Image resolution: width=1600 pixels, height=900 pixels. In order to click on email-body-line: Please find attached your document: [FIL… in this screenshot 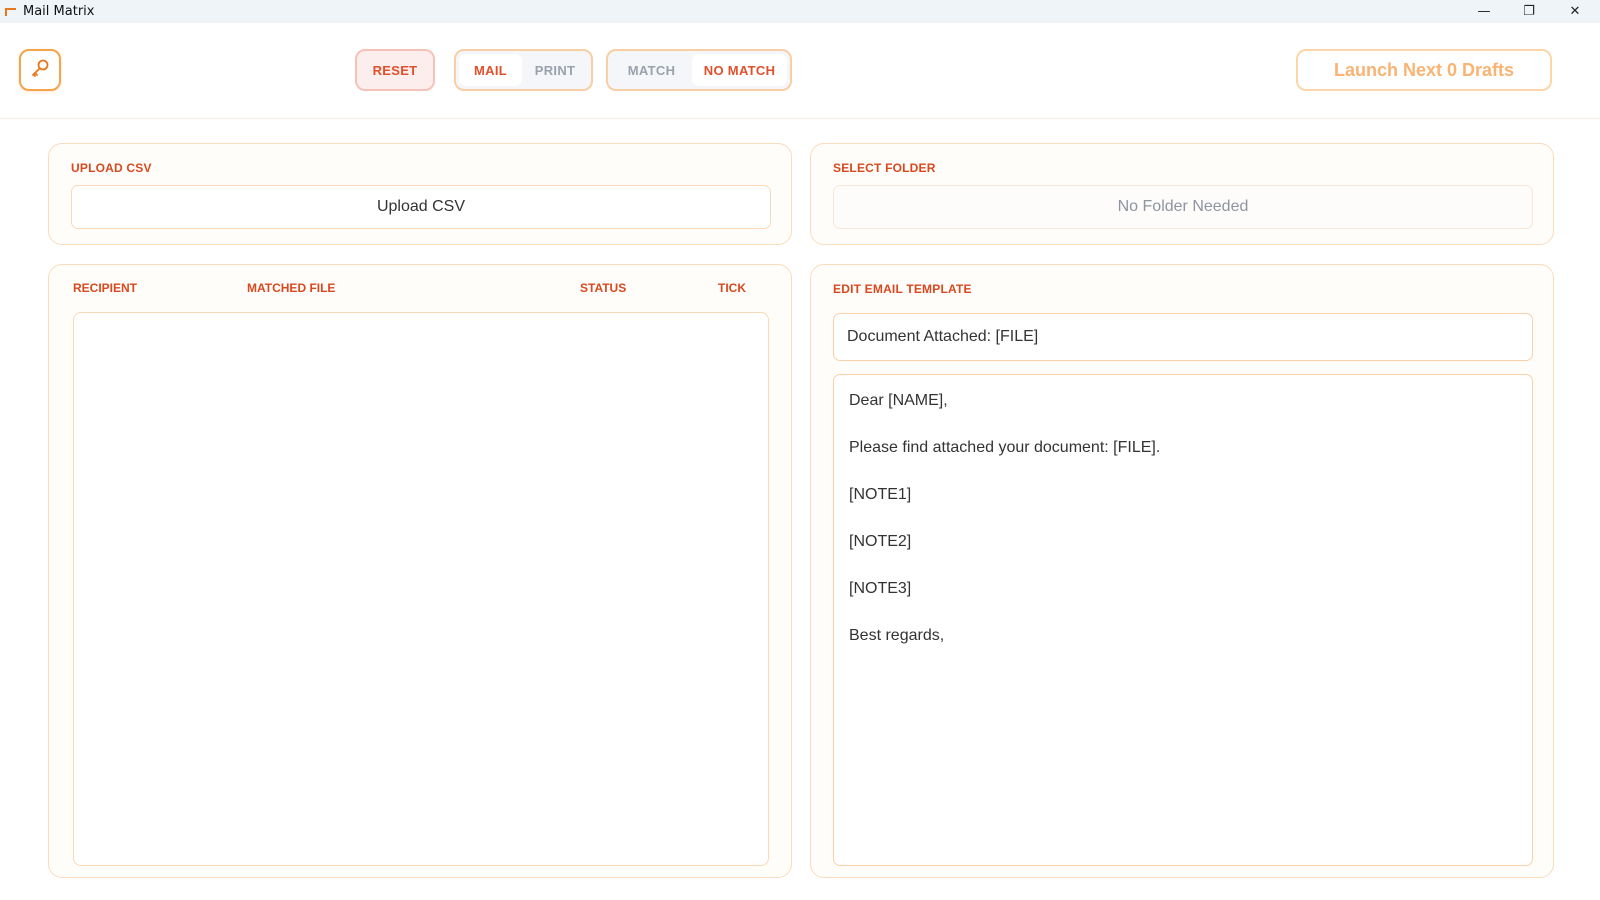, I will do `click(1005, 447)`.